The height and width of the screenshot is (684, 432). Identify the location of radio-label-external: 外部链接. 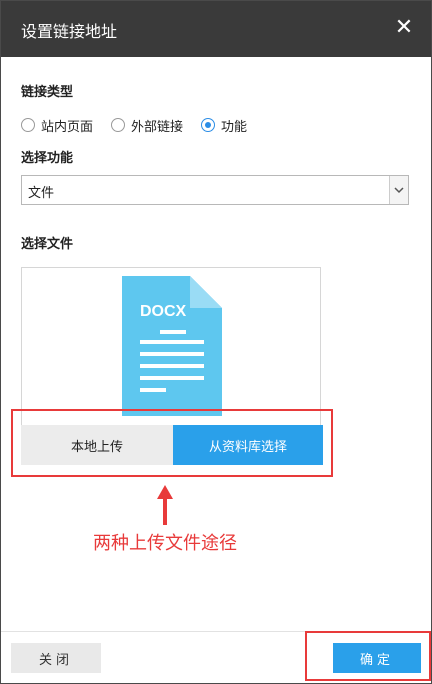
(157, 127).